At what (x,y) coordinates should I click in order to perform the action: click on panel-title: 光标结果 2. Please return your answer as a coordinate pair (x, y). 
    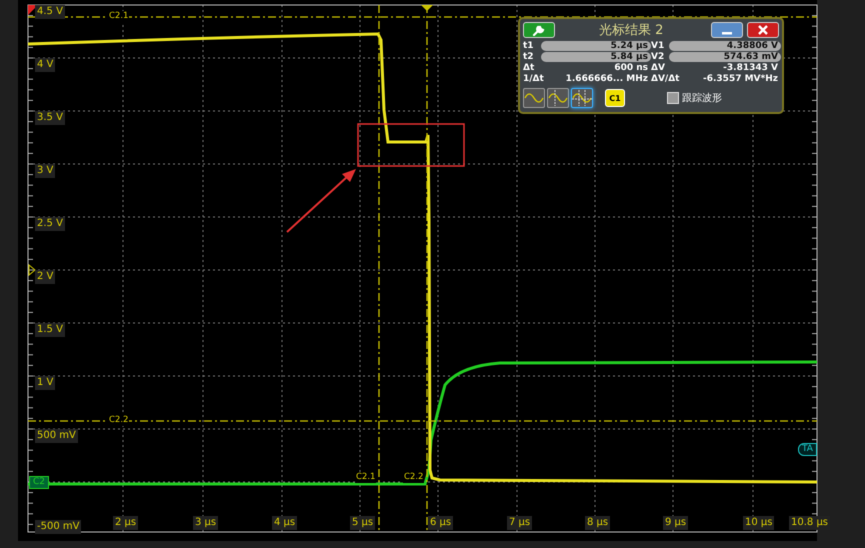
    Looking at the image, I should click on (631, 30).